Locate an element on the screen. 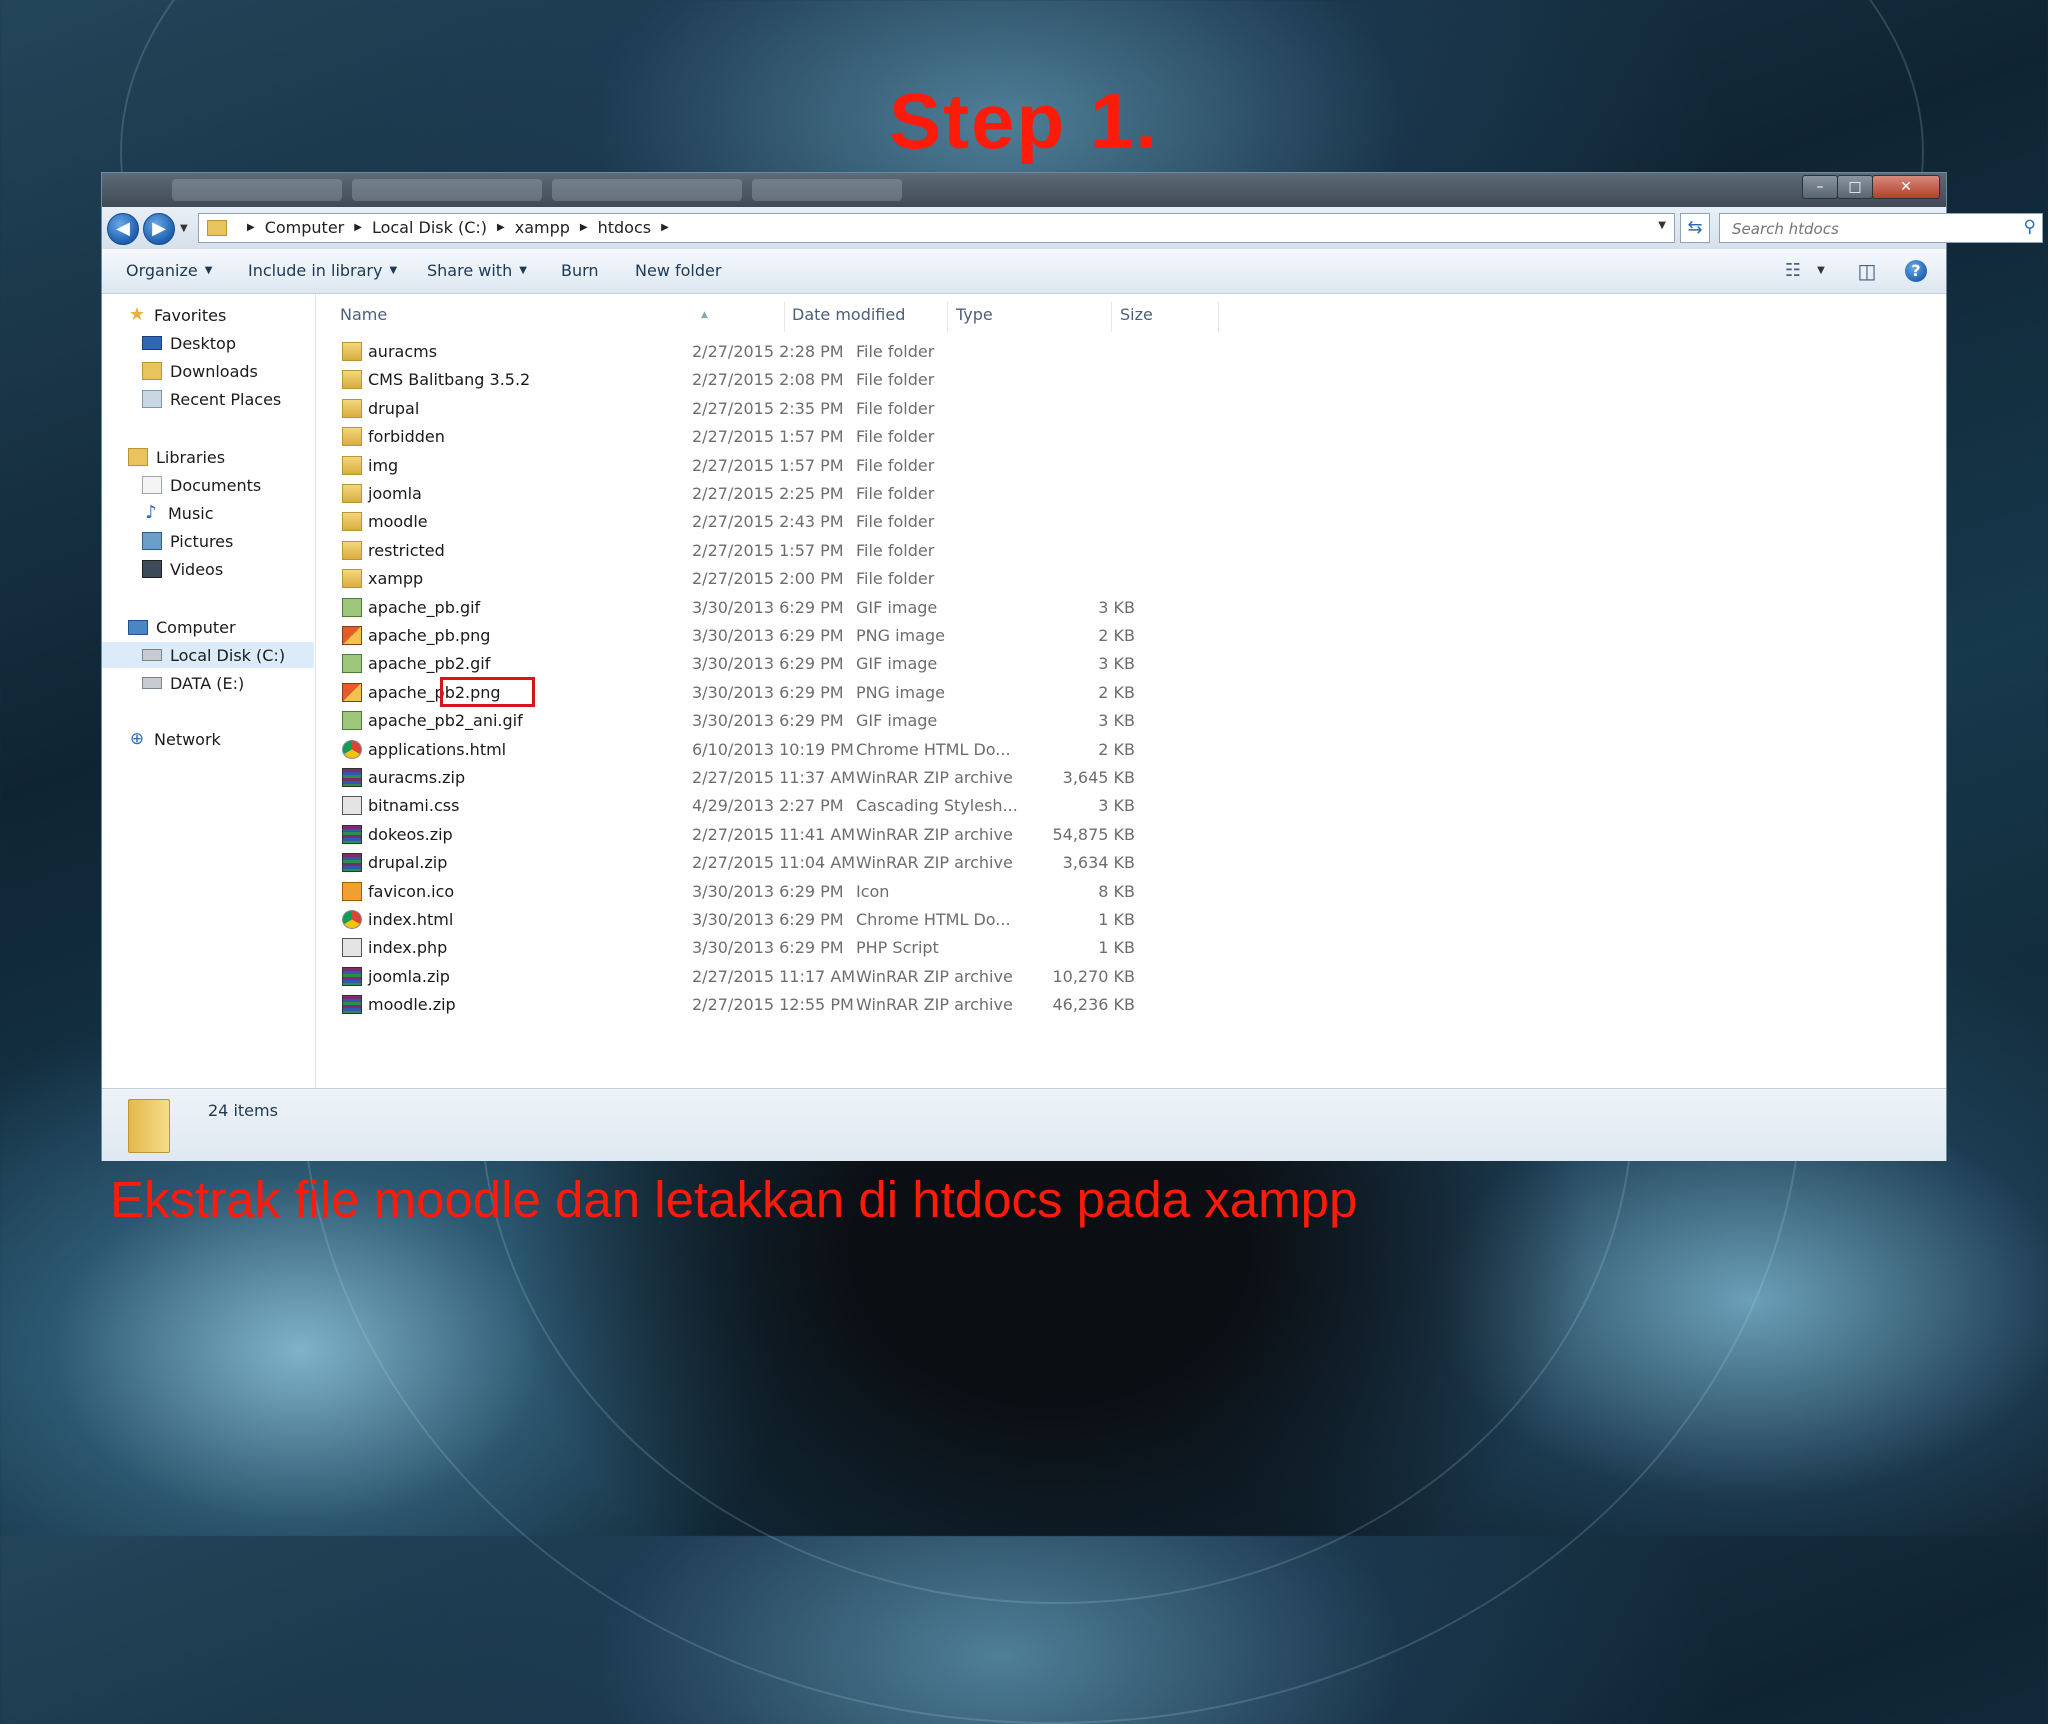  nav-data-drive: DATA (E:) is located at coordinates (208, 683).